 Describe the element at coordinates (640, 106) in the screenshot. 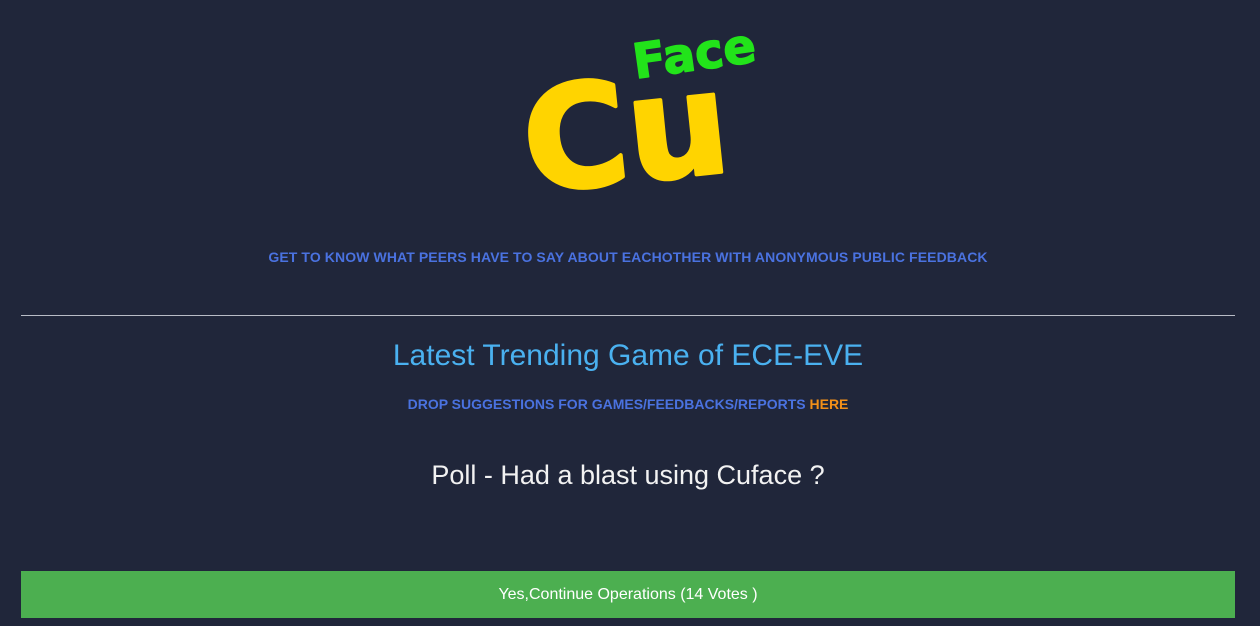

I see `cuface-logo-graphic: Cu Face` at that location.